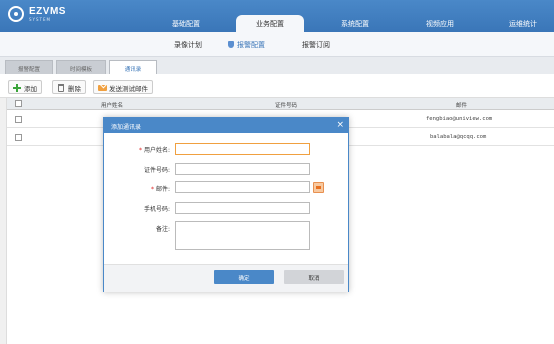 The width and height of the screenshot is (554, 344). I want to click on mail-icon, so click(318, 187).